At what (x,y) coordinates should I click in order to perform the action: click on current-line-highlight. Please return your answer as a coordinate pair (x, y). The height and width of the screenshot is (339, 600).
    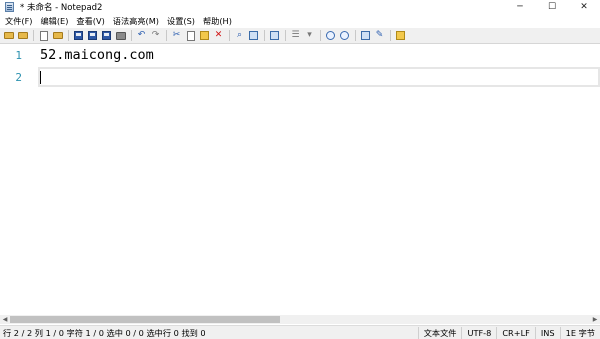
    Looking at the image, I should click on (319, 77).